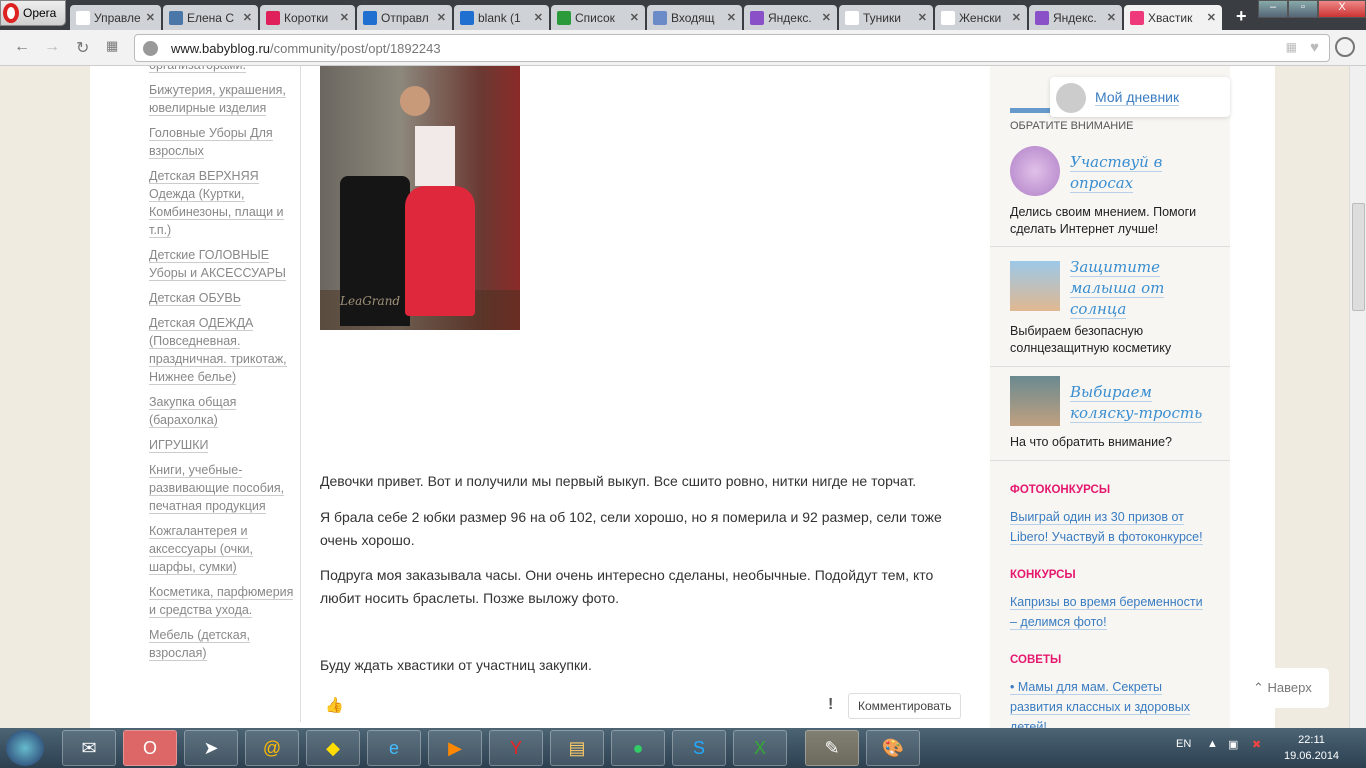 The image size is (1366, 768). What do you see at coordinates (221, 142) in the screenshot?
I see `category-link: Головные Уборы Для взрослых` at bounding box center [221, 142].